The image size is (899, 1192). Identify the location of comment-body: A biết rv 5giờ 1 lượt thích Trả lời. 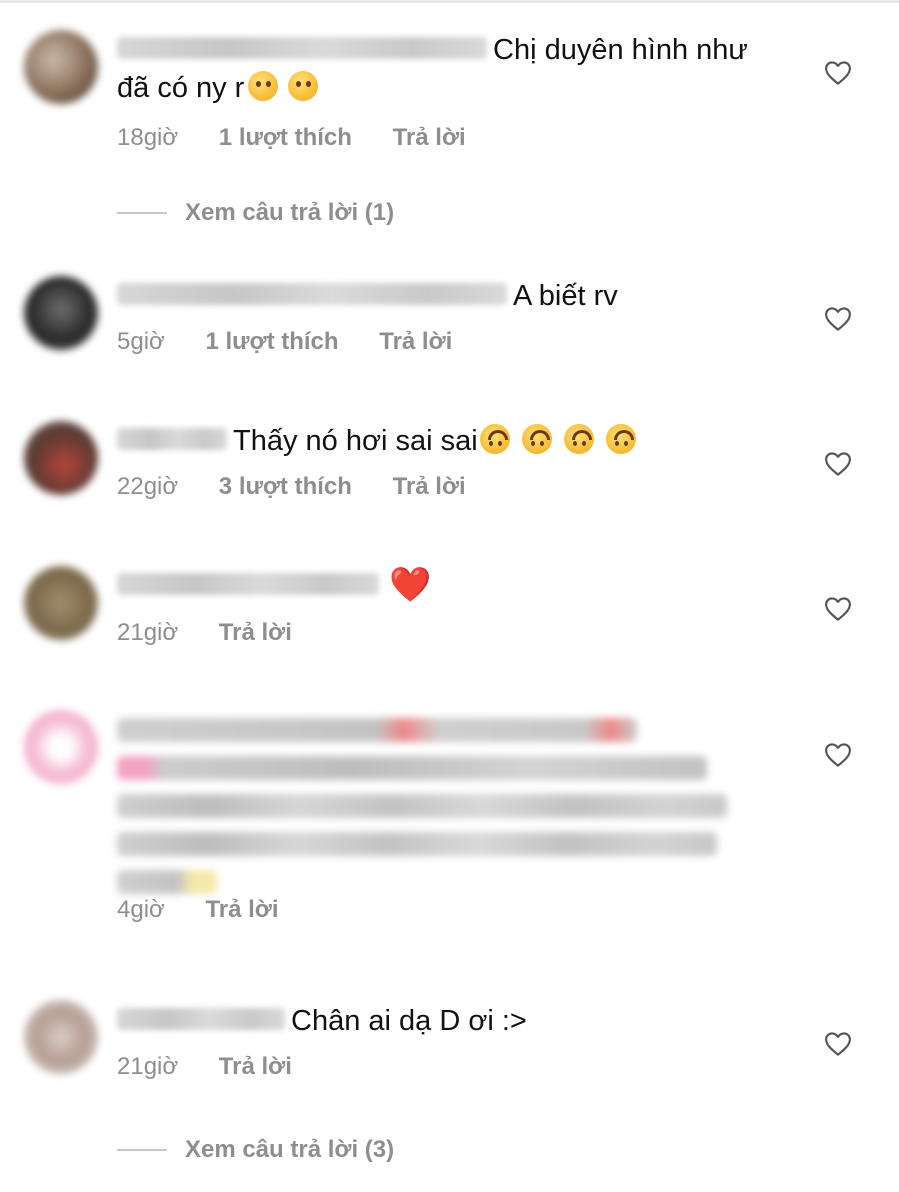
(457, 317).